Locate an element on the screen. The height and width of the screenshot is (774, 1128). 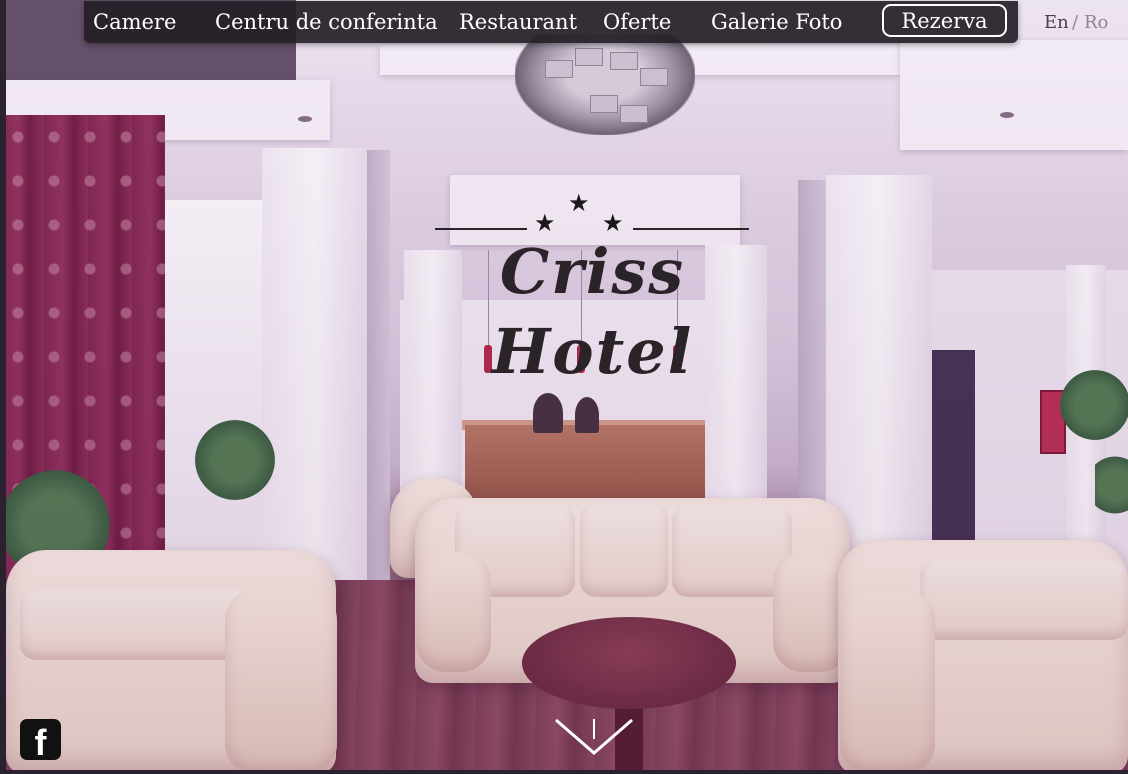
potted-plant is located at coordinates (235, 460).